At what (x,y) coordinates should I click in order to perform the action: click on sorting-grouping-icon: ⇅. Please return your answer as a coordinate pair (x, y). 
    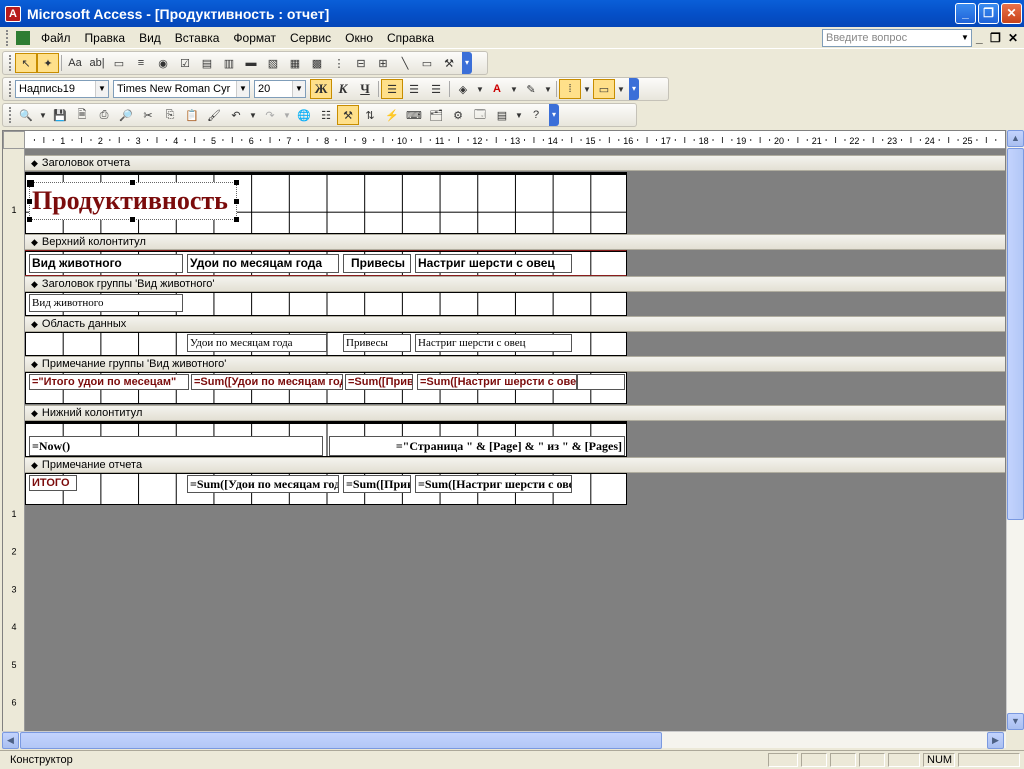
    Looking at the image, I should click on (370, 115).